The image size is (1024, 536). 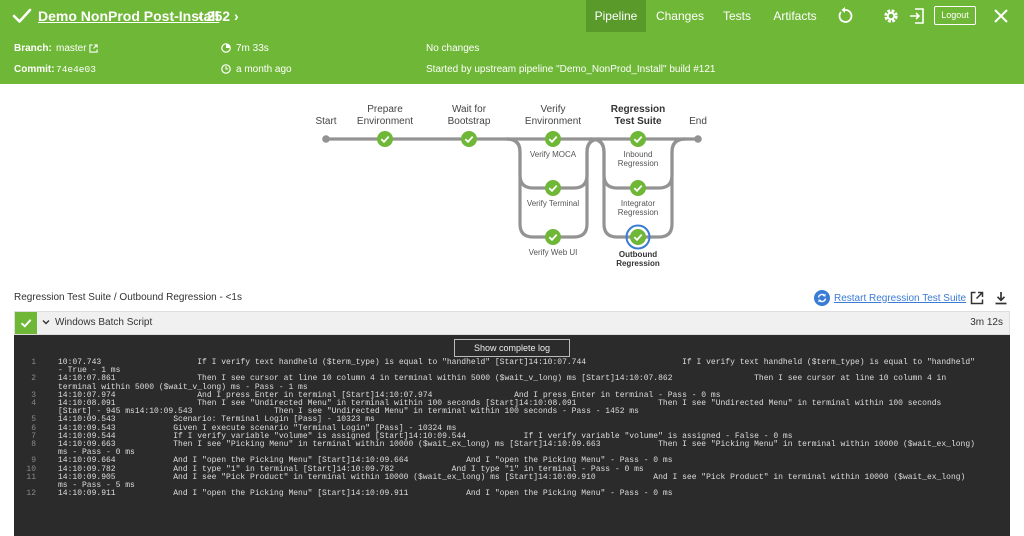 What do you see at coordinates (36, 436) in the screenshot?
I see `log-line-number: 7` at bounding box center [36, 436].